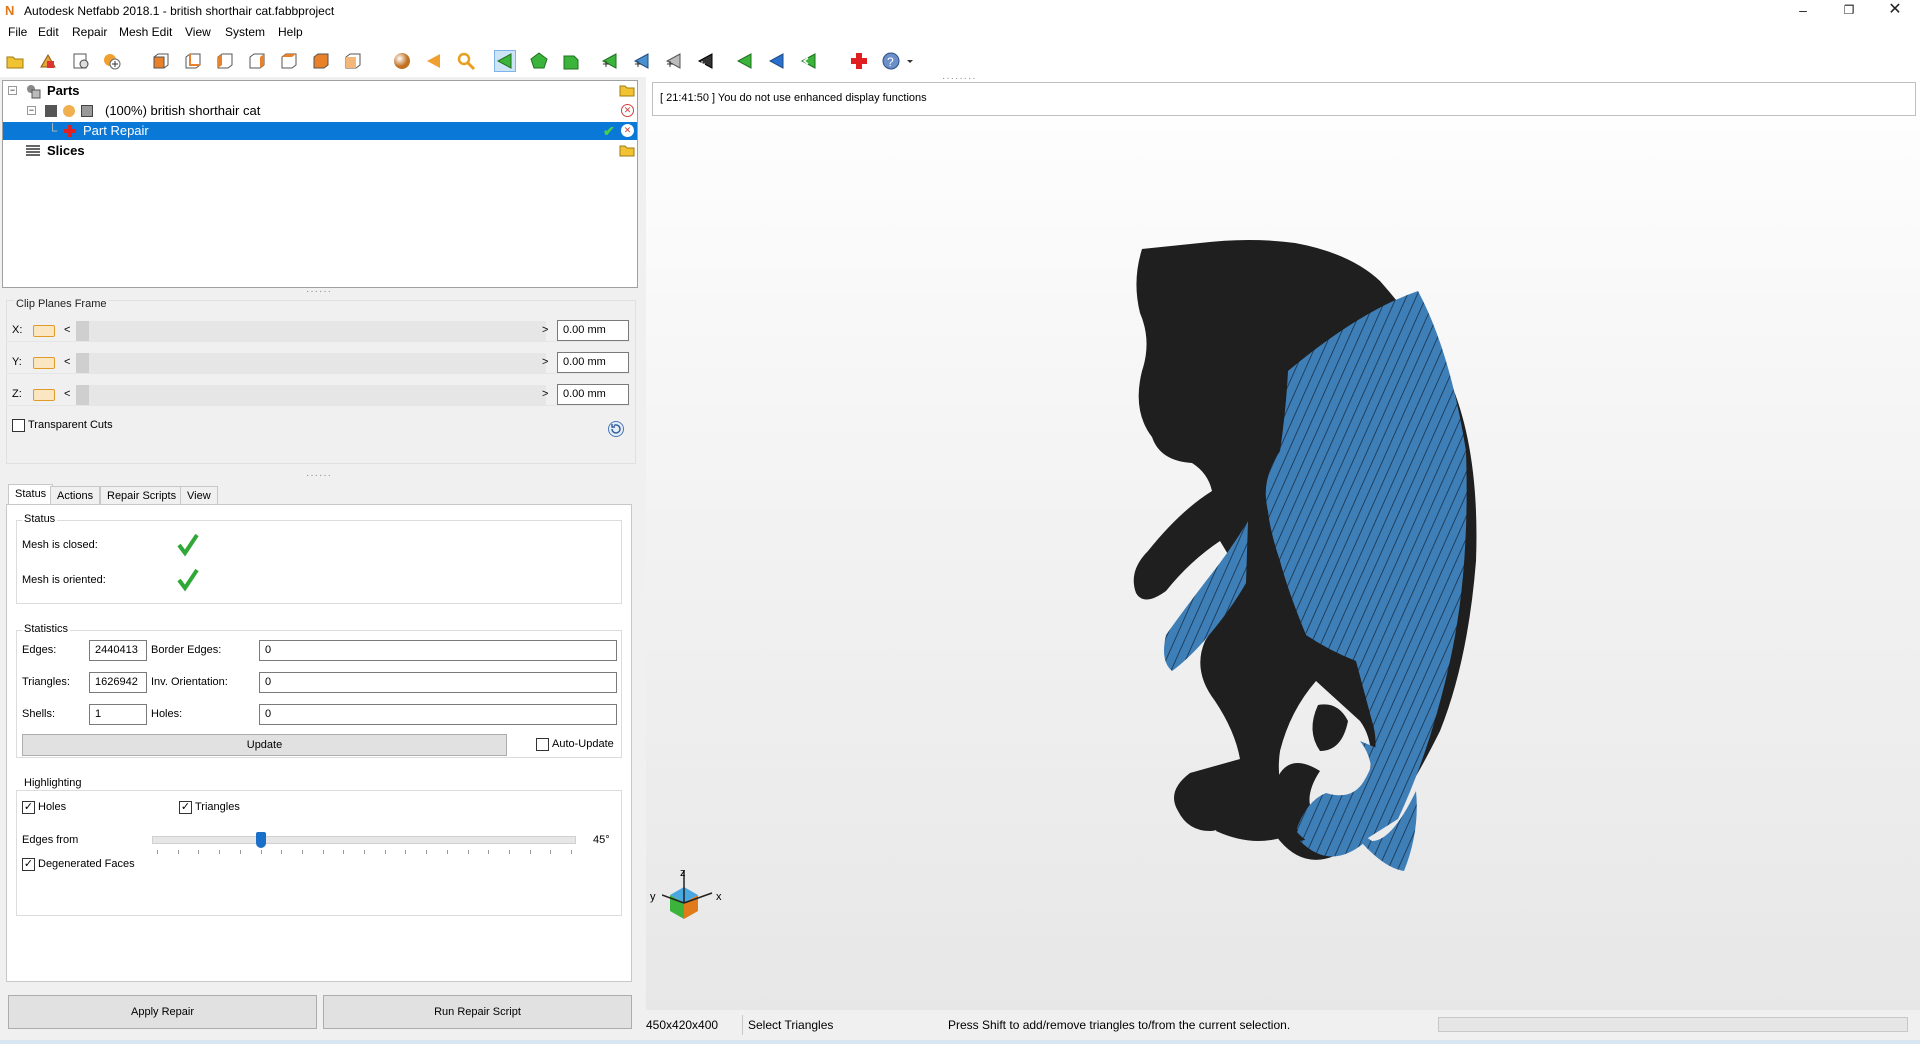 This screenshot has width=1920, height=1044. What do you see at coordinates (960, 1042) in the screenshot?
I see `bottom-edge` at bounding box center [960, 1042].